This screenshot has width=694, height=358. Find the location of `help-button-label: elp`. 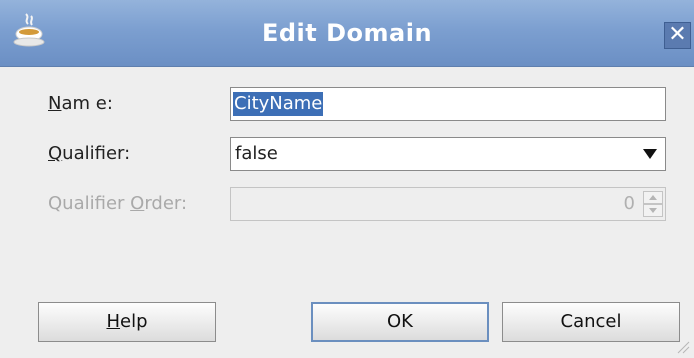

help-button-label: elp is located at coordinates (134, 321).